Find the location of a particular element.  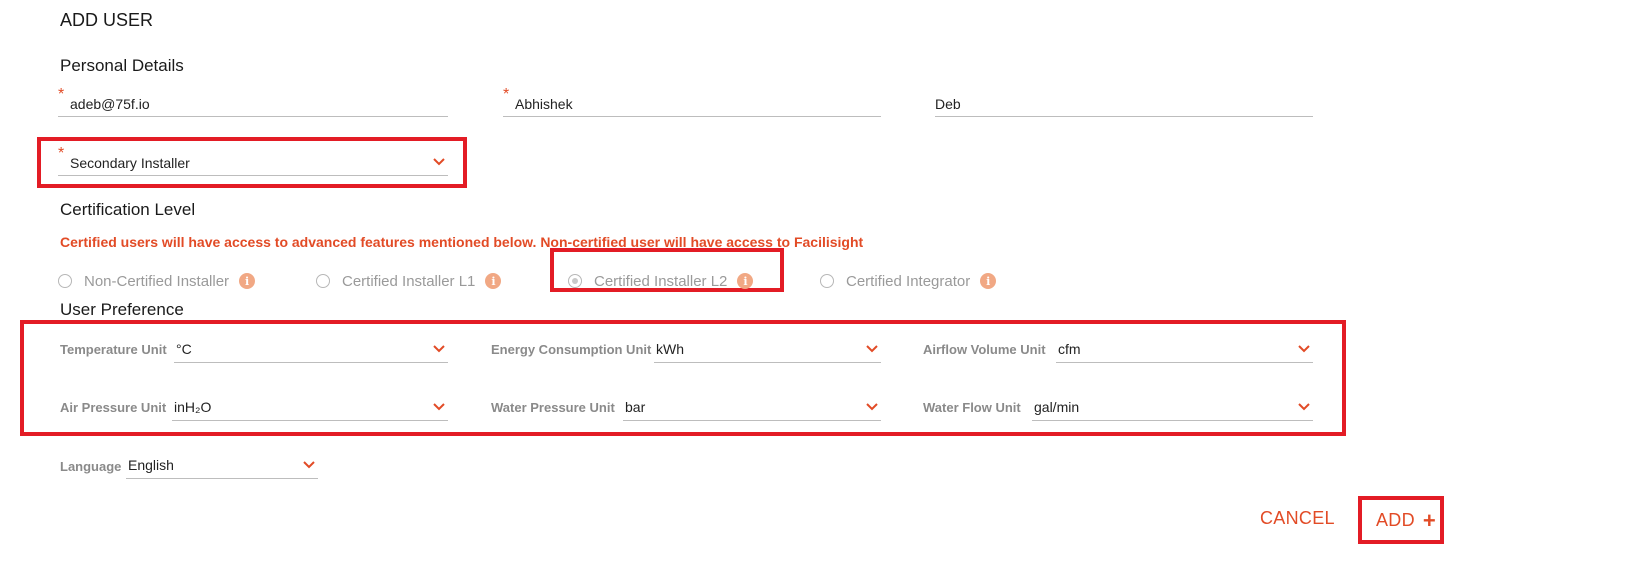

role-select: * Secondary Installer is located at coordinates (253, 160).